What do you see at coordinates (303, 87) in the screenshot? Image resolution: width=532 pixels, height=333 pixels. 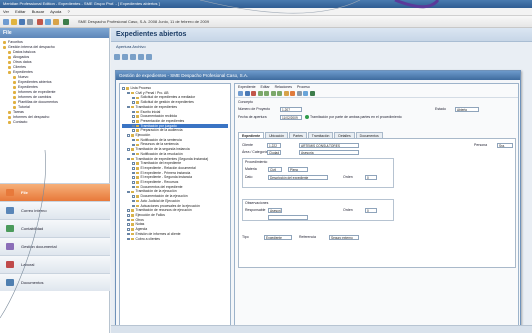 I see `form-menu-item: Proceso` at bounding box center [303, 87].